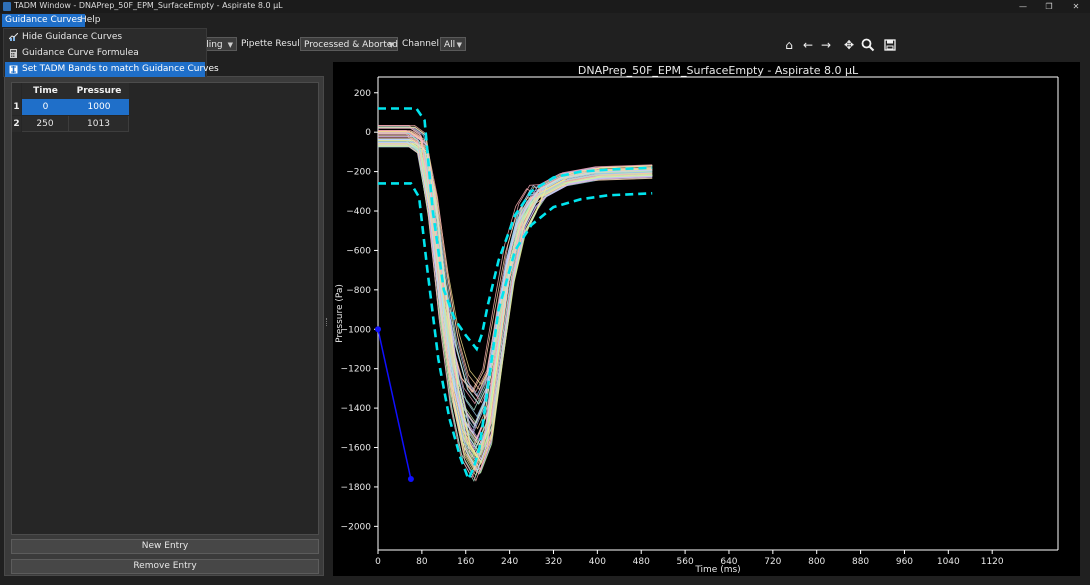 The width and height of the screenshot is (1090, 585). I want to click on y-tick-label: −1800, so click(356, 488).